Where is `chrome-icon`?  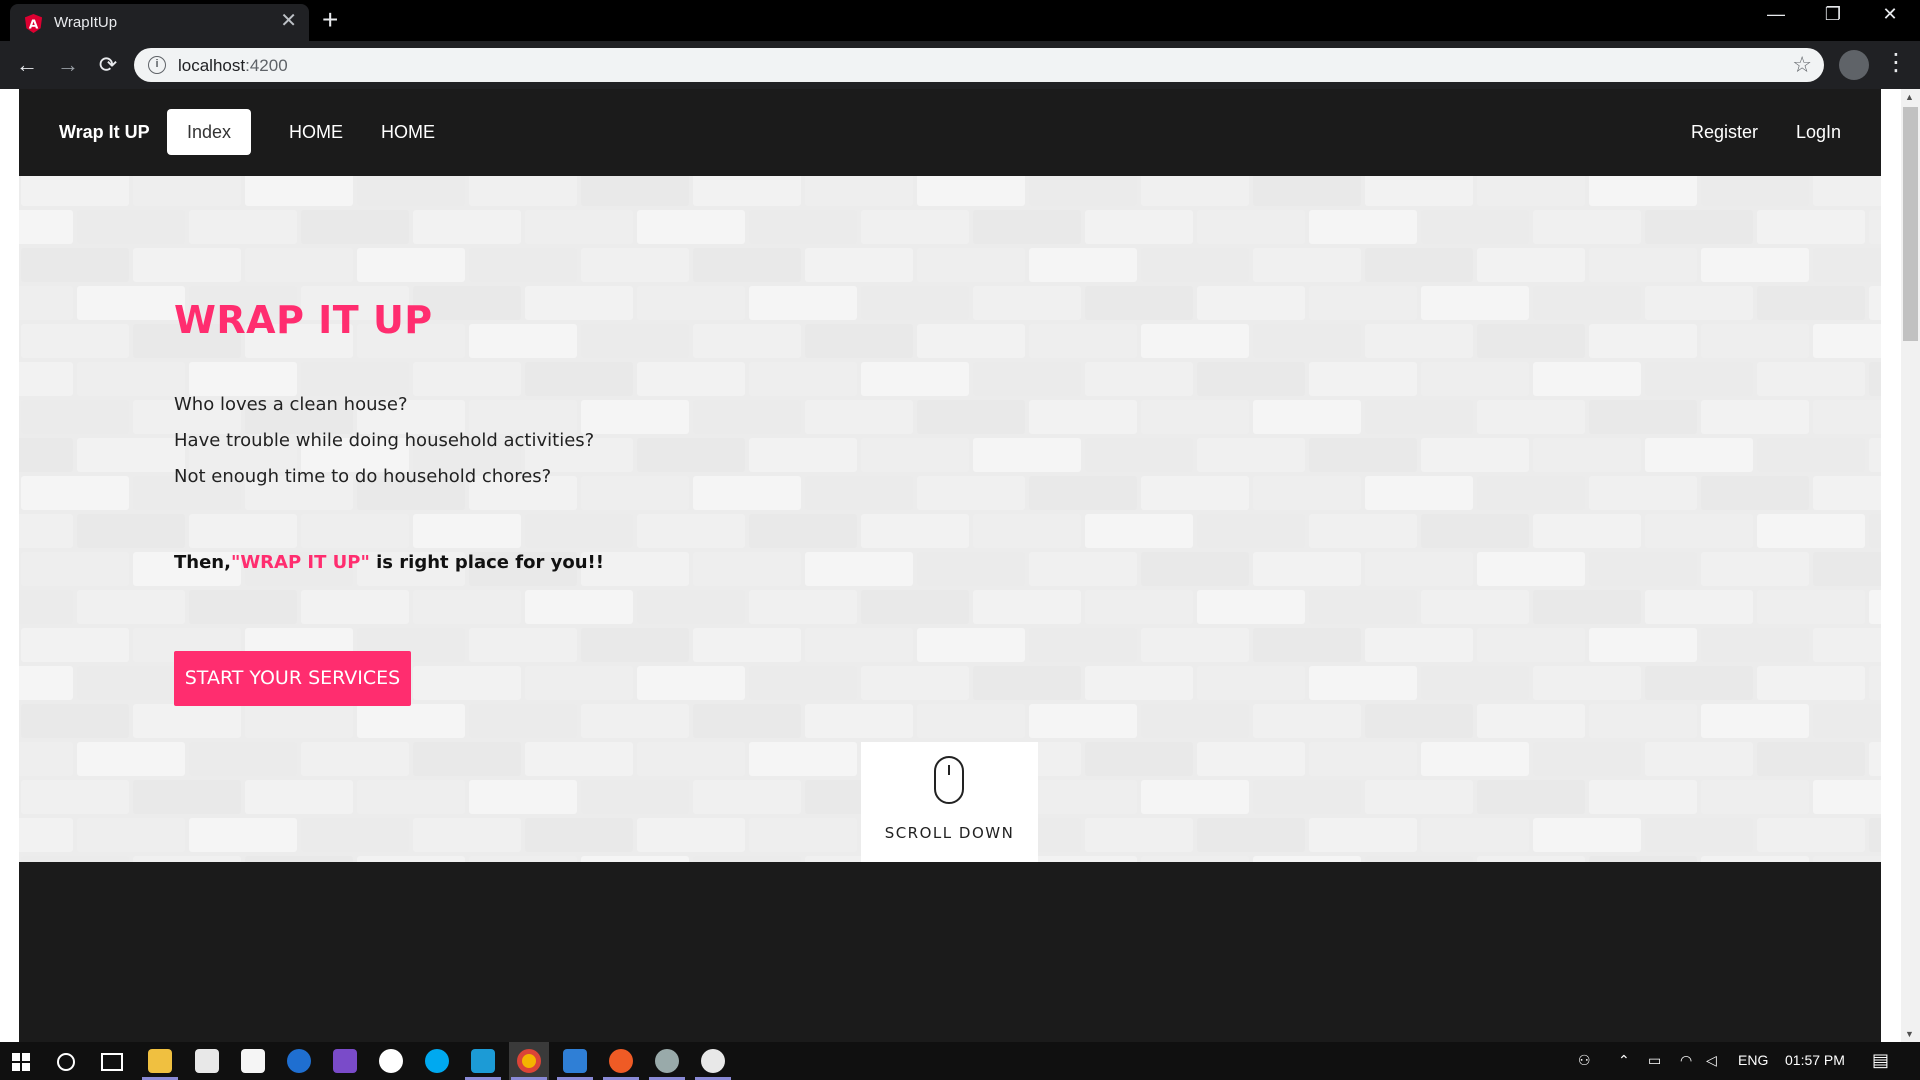 chrome-icon is located at coordinates (529, 1061).